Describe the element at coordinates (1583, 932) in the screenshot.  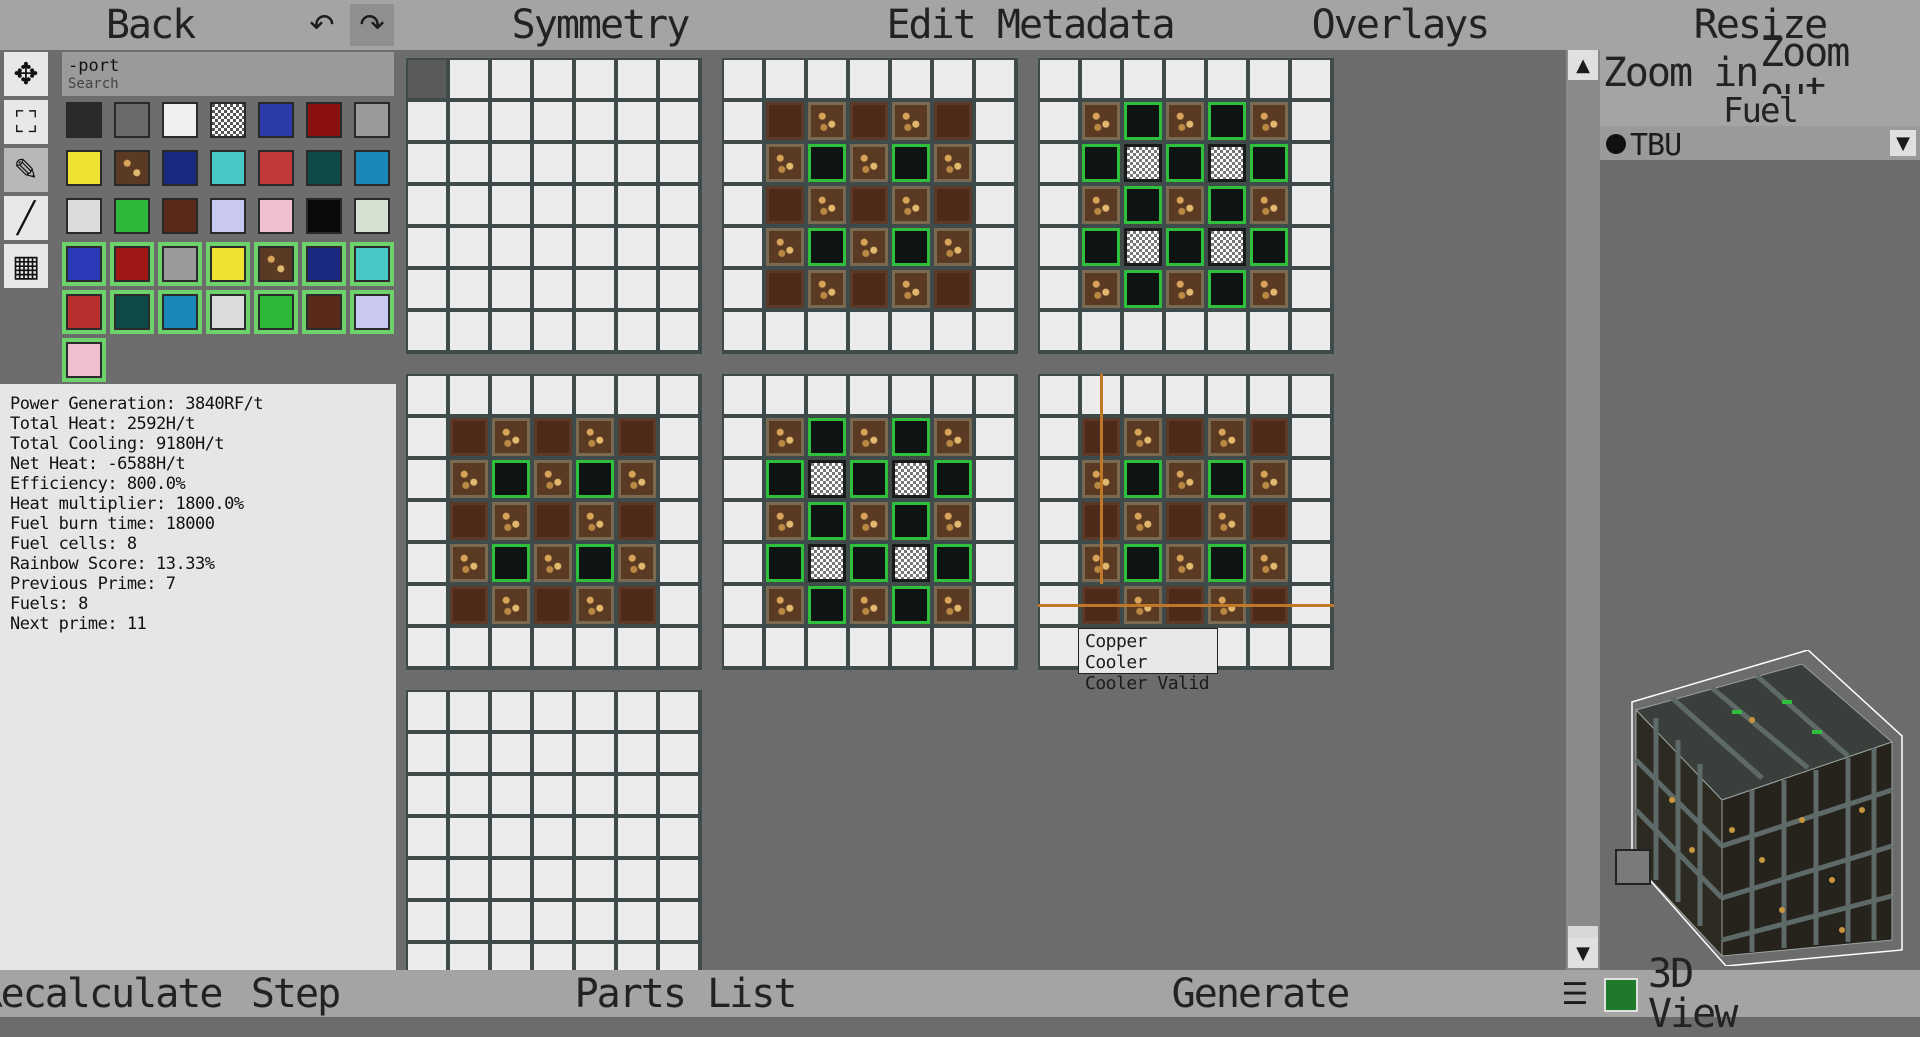
I see `scroll-thumb` at that location.